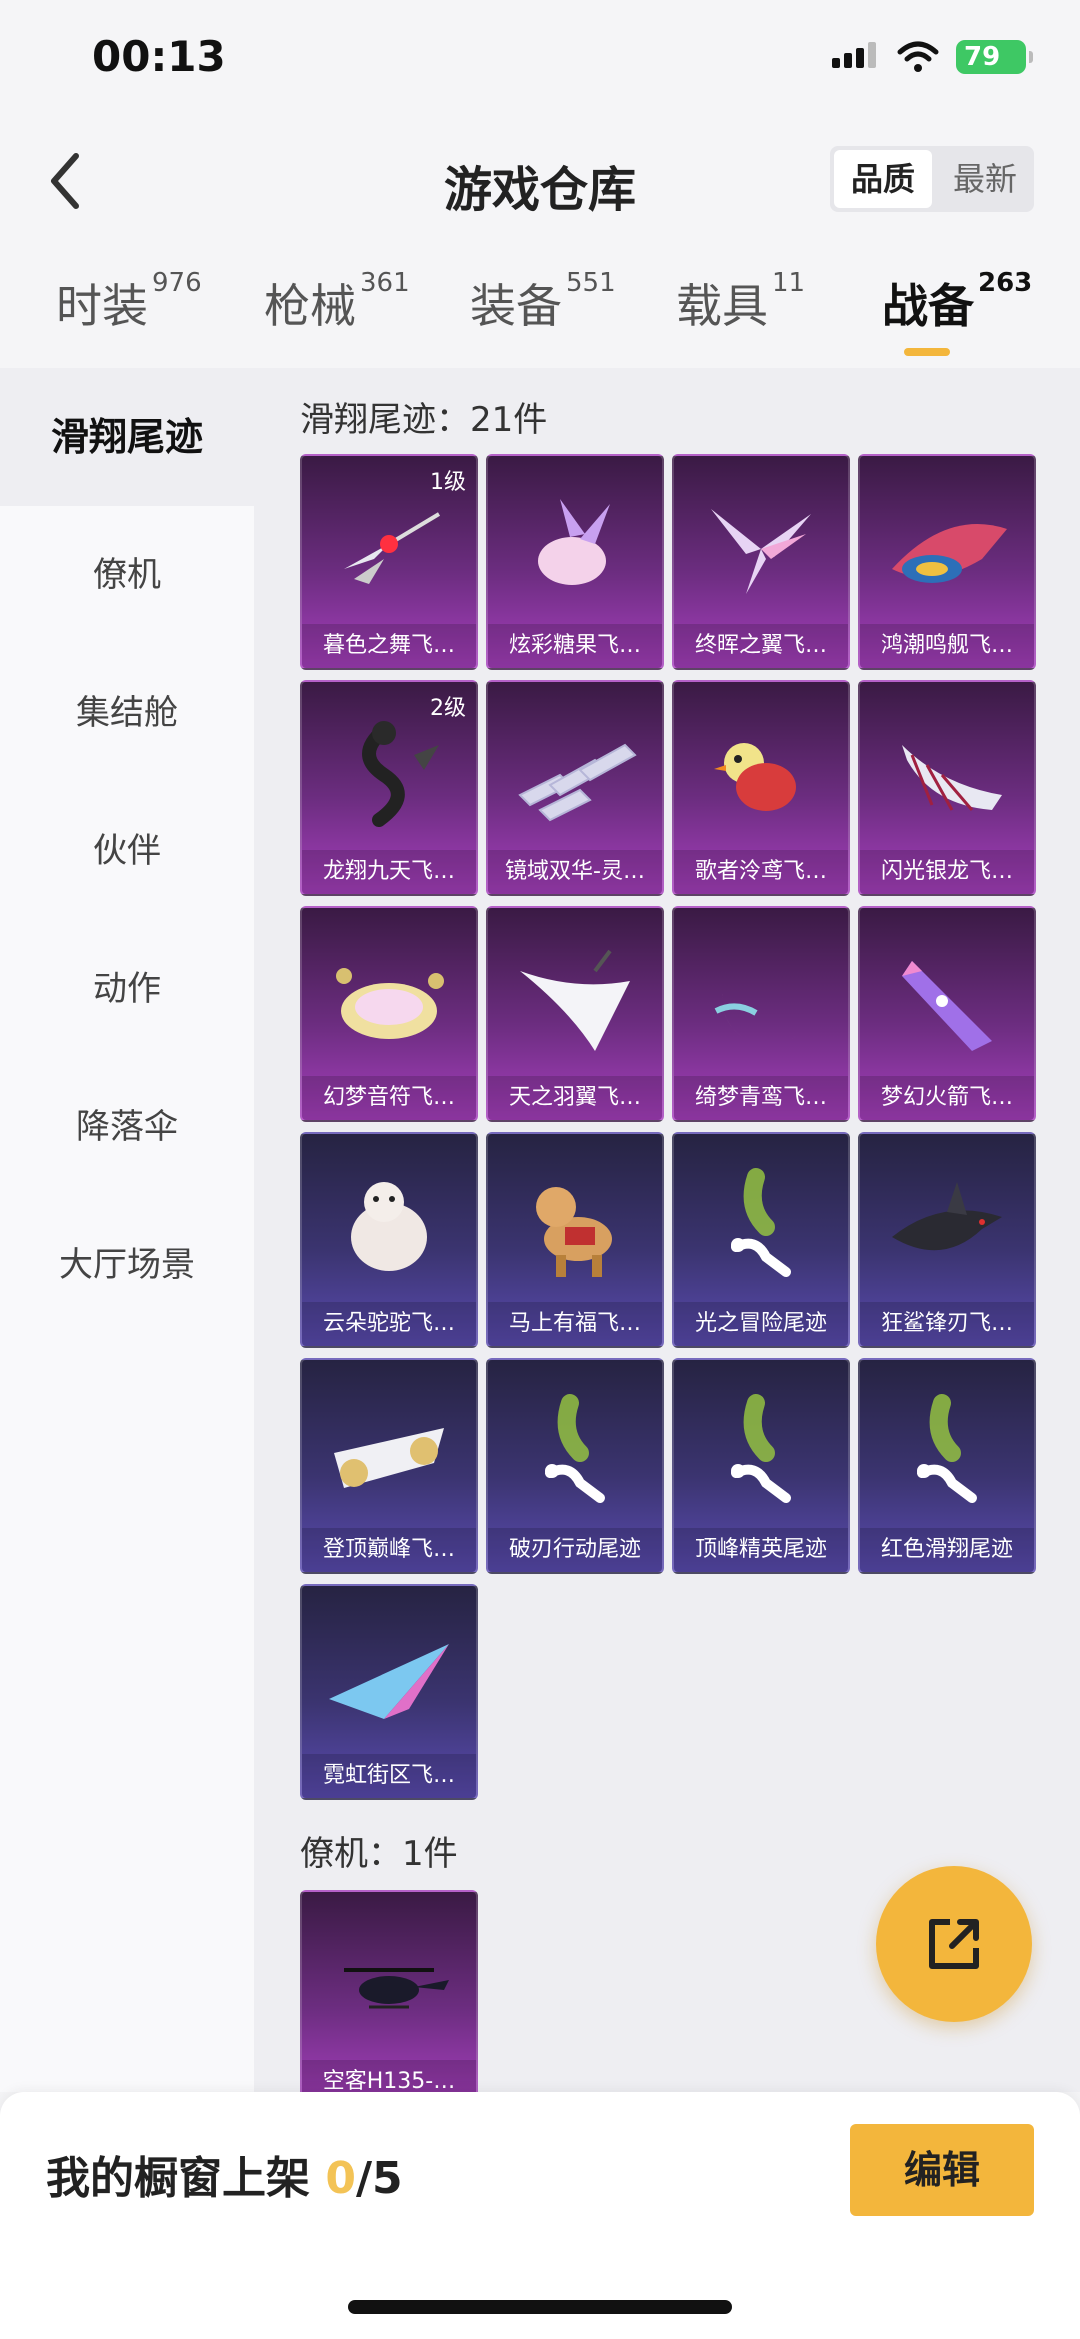 This screenshot has width=1080, height=2339. I want to click on sort-toggle: 品质 最新, so click(932, 179).